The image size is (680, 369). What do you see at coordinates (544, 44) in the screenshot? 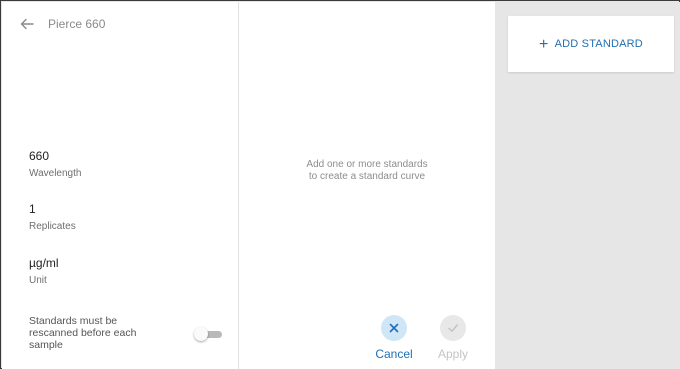
I see `plus-icon: +` at bounding box center [544, 44].